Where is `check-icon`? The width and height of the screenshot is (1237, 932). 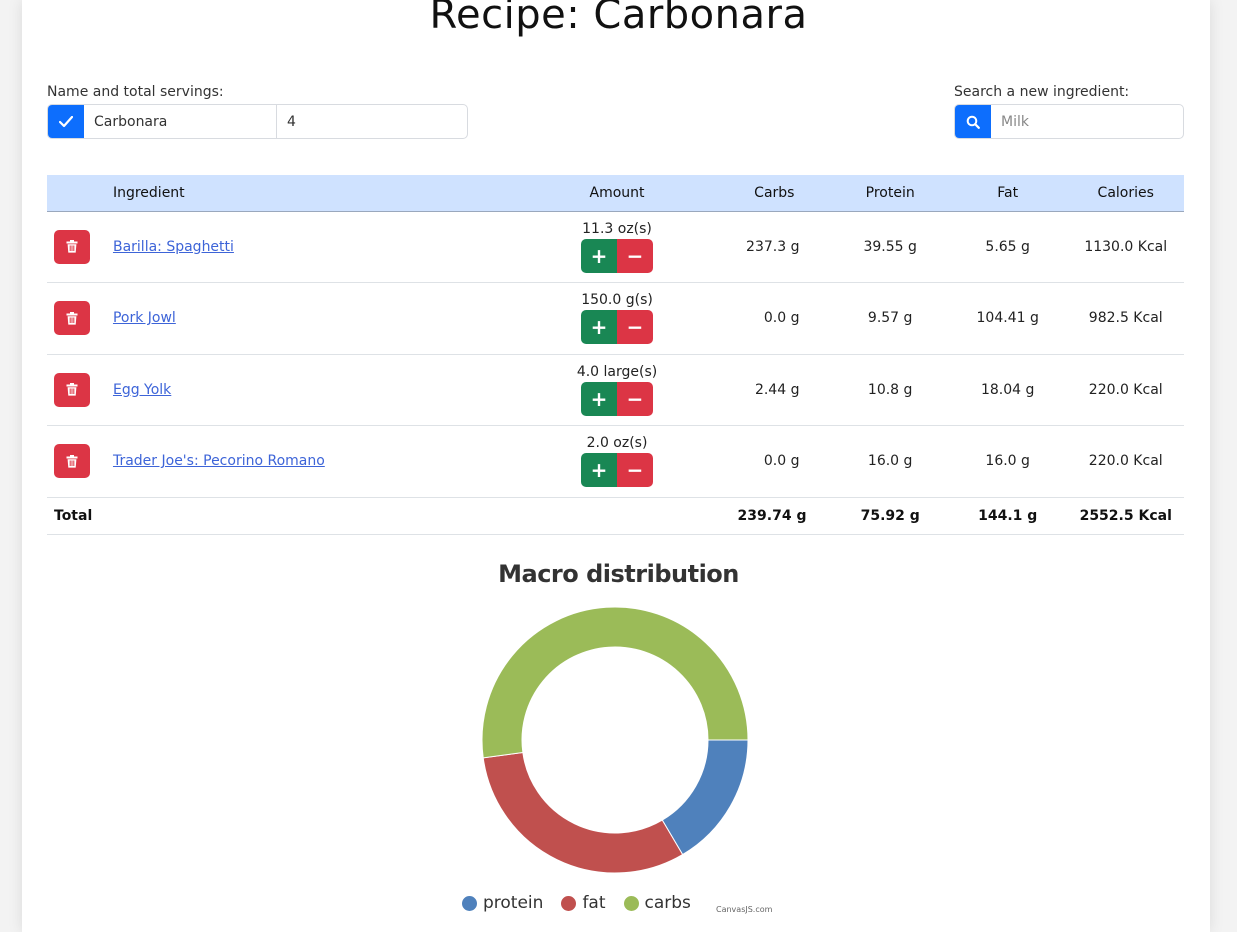
check-icon is located at coordinates (66, 121).